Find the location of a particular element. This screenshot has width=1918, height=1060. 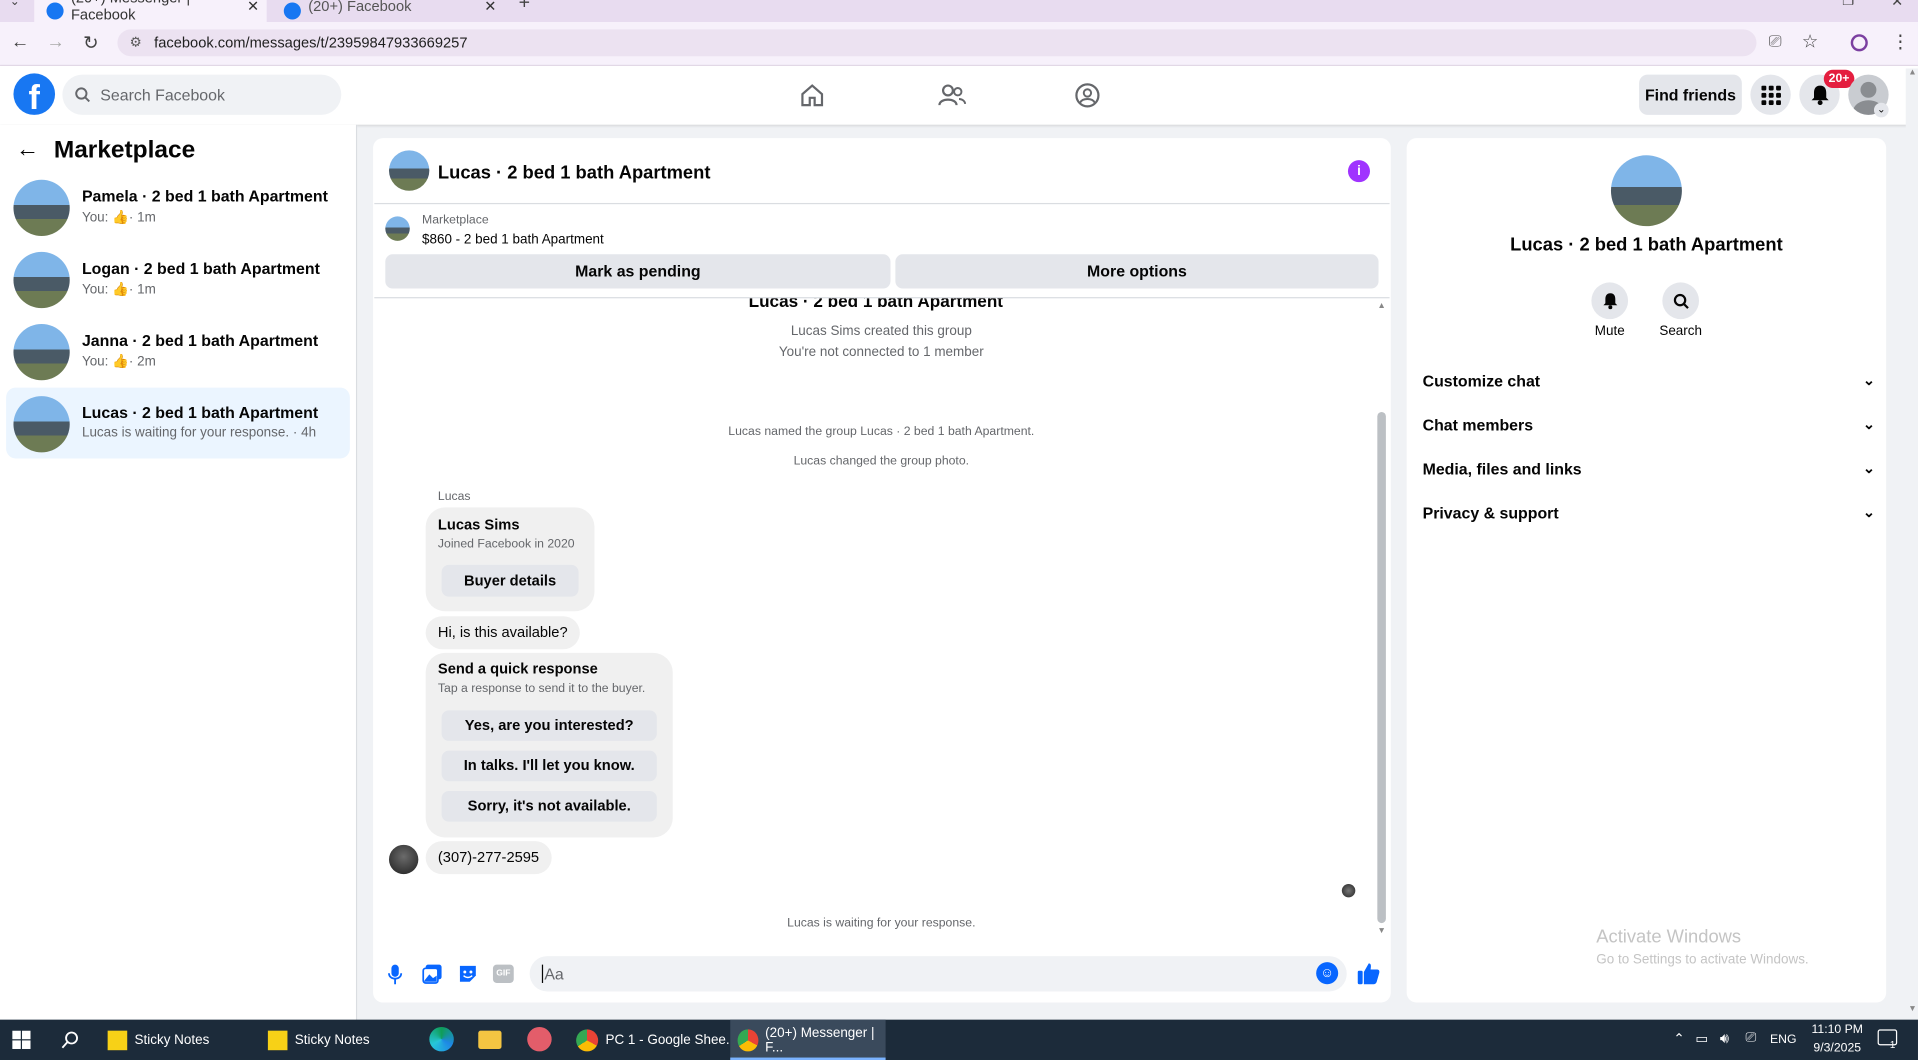

chat-avatar is located at coordinates (409, 170).